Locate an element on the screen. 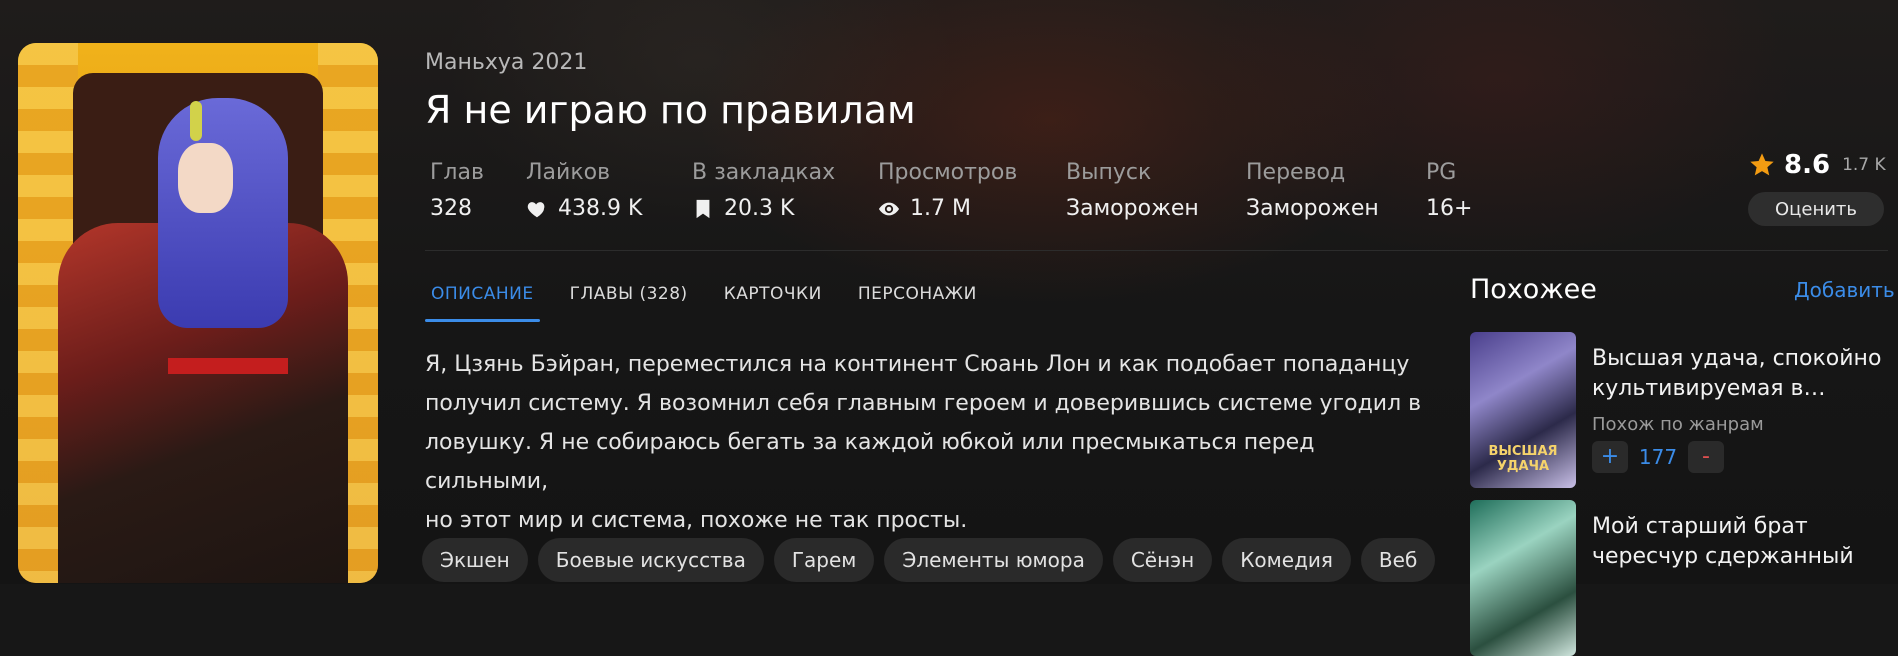 The height and width of the screenshot is (656, 1898). vote-down-button: - is located at coordinates (1706, 457).